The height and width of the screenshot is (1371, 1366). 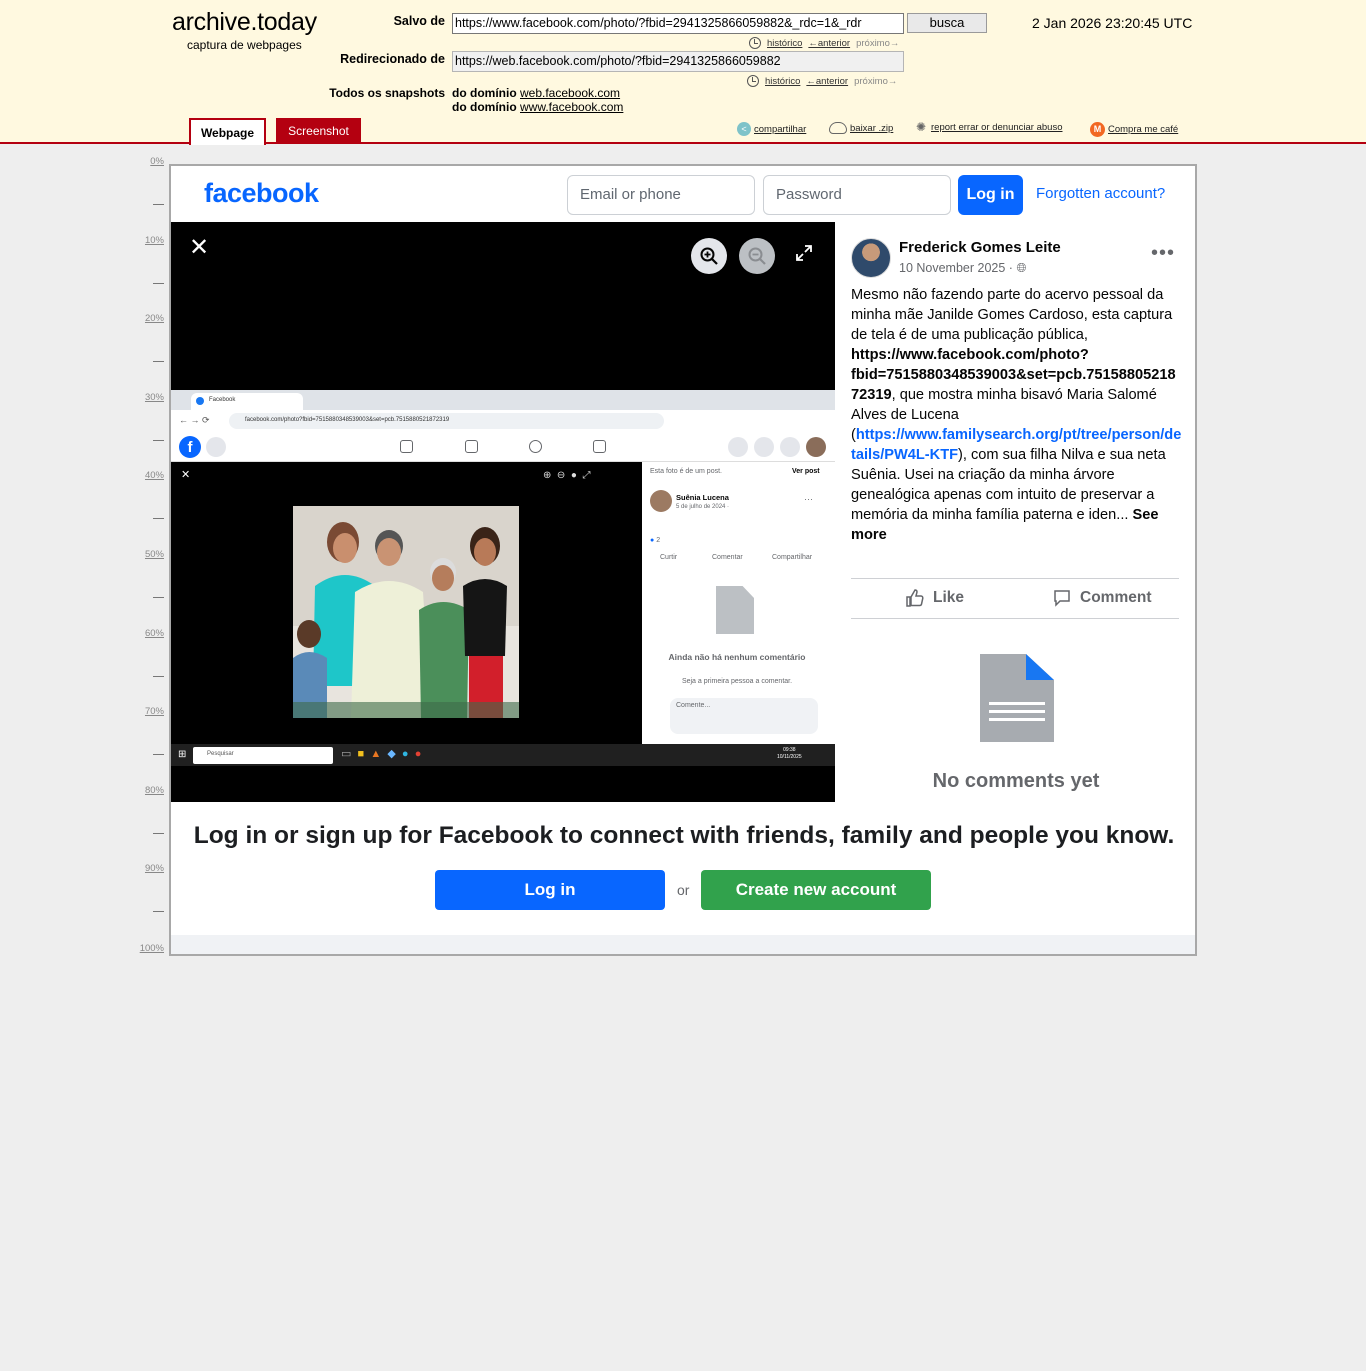 I want to click on post-date-text: 10 November 2025, so click(x=952, y=268).